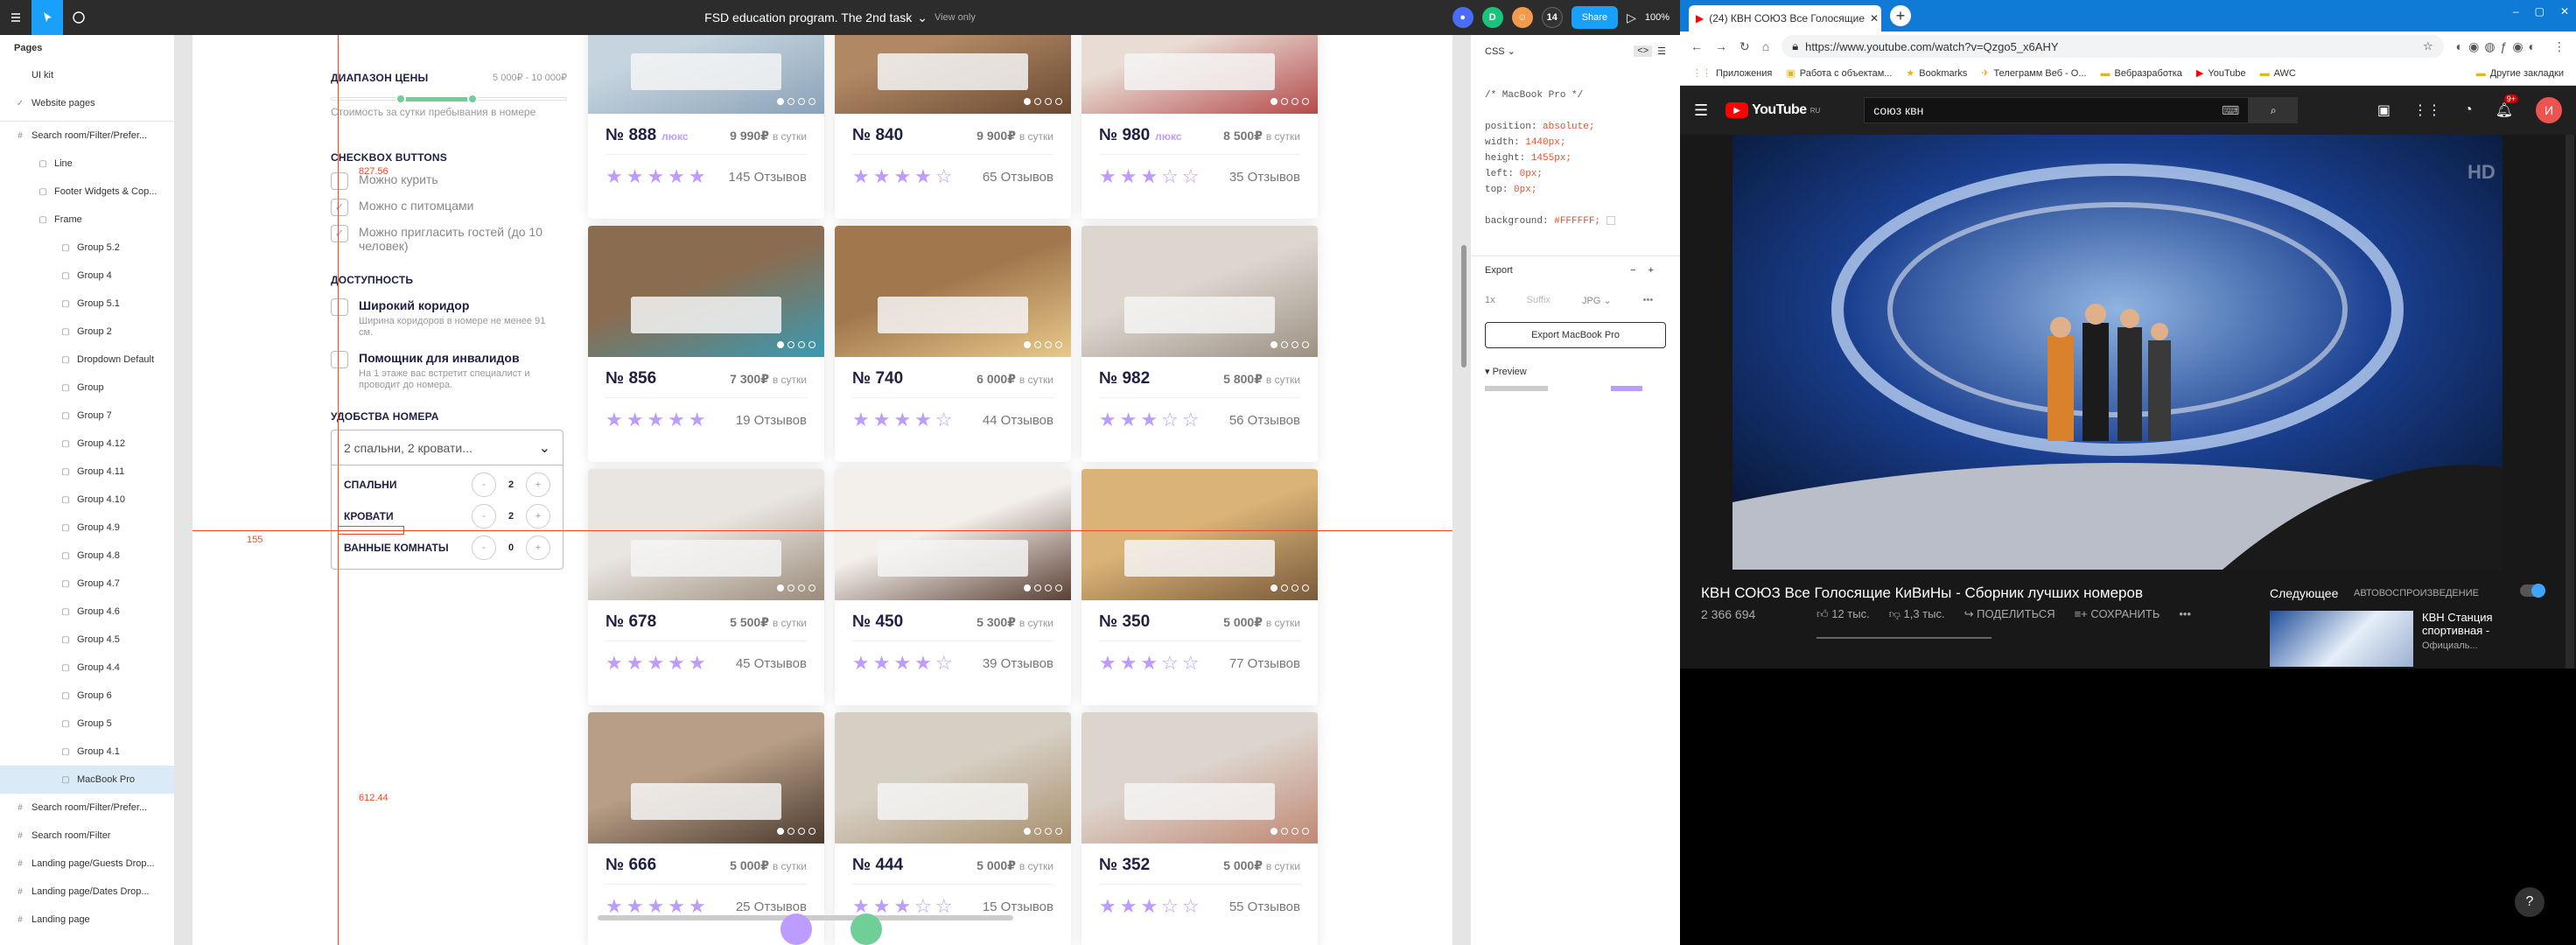 This screenshot has width=2576, height=945. What do you see at coordinates (87, 416) in the screenshot?
I see `layer-item: ▢ Group 7` at bounding box center [87, 416].